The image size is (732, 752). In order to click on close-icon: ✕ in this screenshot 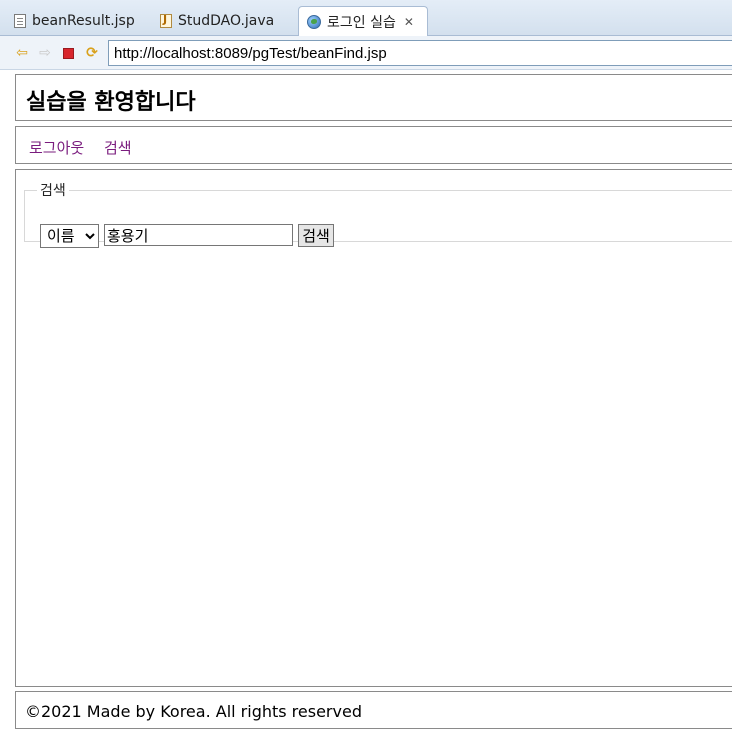, I will do `click(409, 22)`.